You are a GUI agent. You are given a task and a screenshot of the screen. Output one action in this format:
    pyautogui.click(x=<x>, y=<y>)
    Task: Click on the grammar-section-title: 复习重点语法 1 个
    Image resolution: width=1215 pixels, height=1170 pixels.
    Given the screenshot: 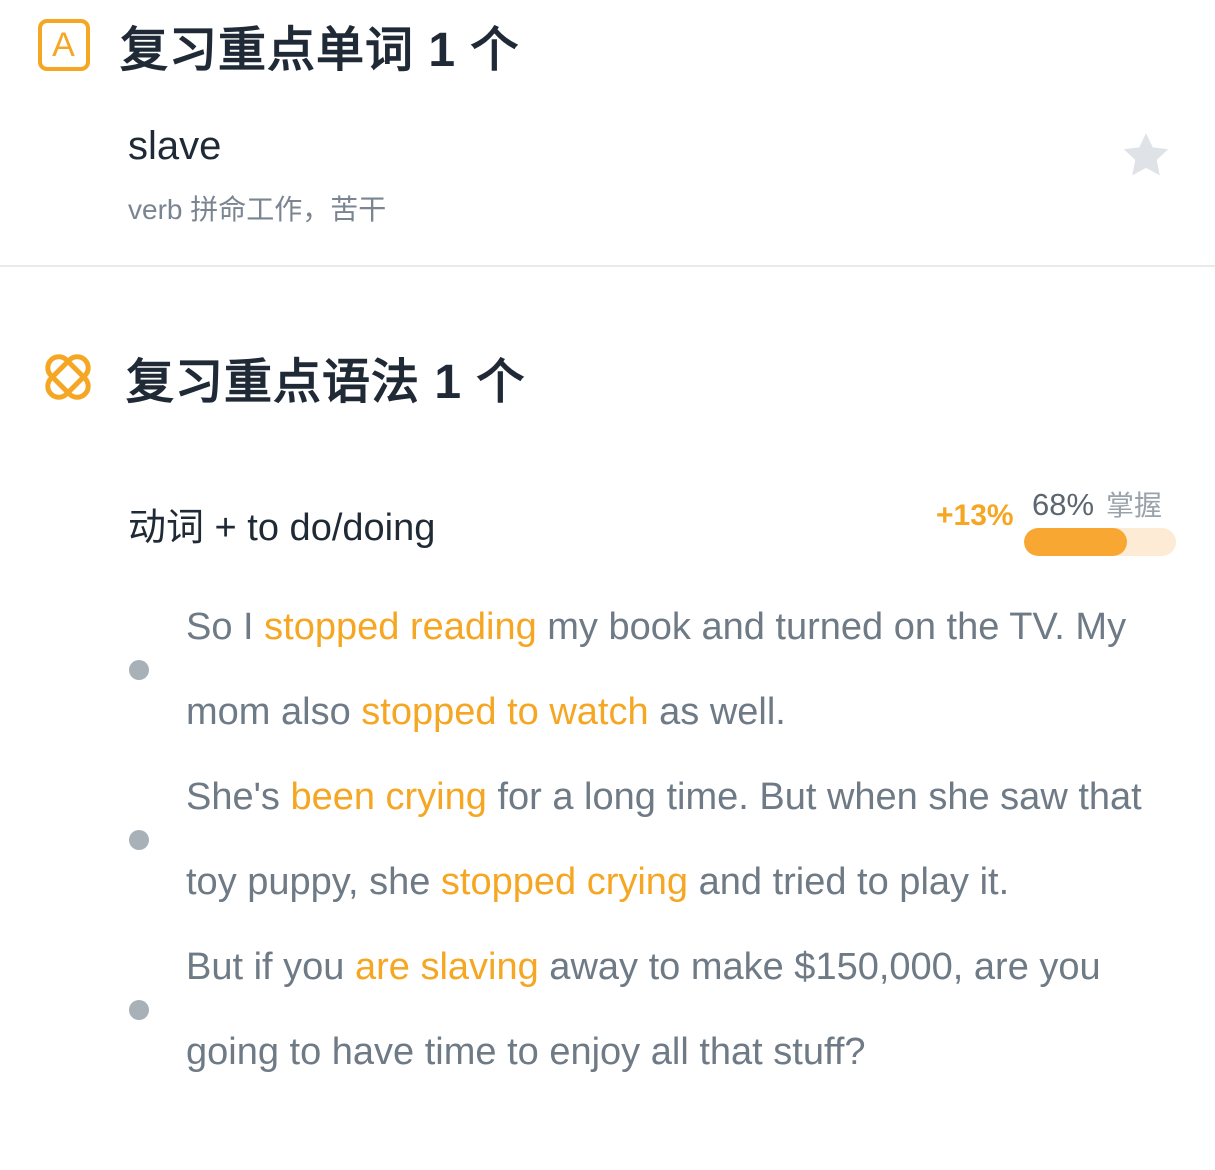 What is the action you would take?
    pyautogui.click(x=326, y=382)
    